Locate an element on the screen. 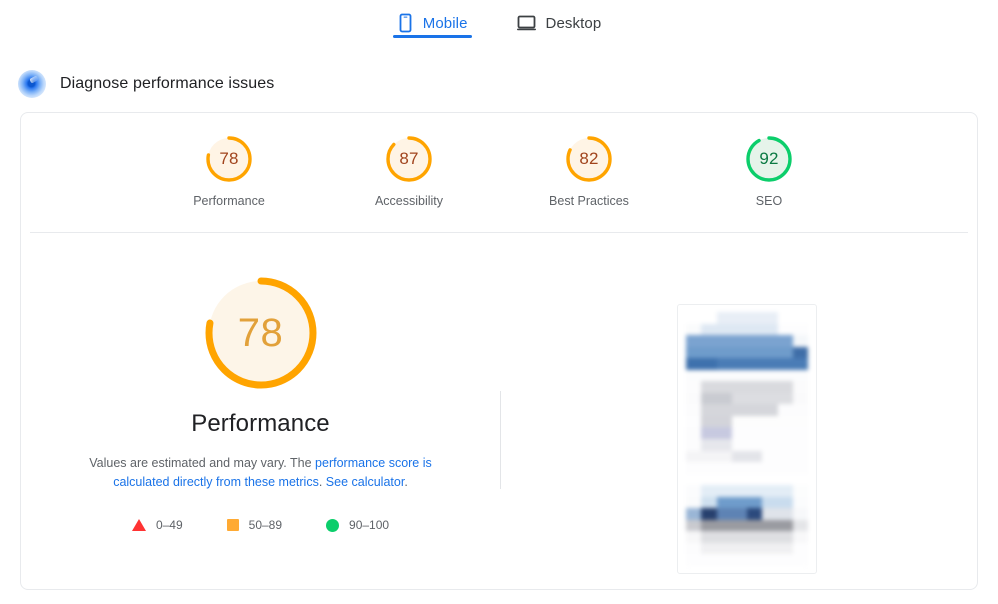 Image resolution: width=998 pixels, height=604 pixels. gauge-performance-label: Performance is located at coordinates (229, 201).